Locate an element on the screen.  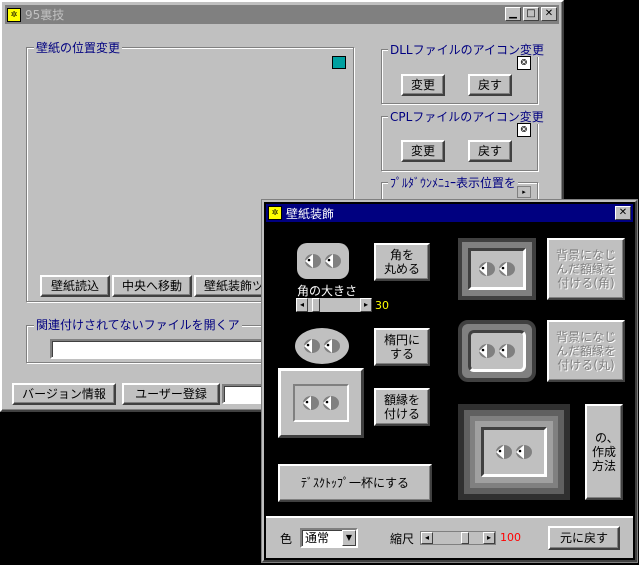
decor-titlebar: ✲ 壁紙装飾 ✕ is located at coordinates (449, 213).